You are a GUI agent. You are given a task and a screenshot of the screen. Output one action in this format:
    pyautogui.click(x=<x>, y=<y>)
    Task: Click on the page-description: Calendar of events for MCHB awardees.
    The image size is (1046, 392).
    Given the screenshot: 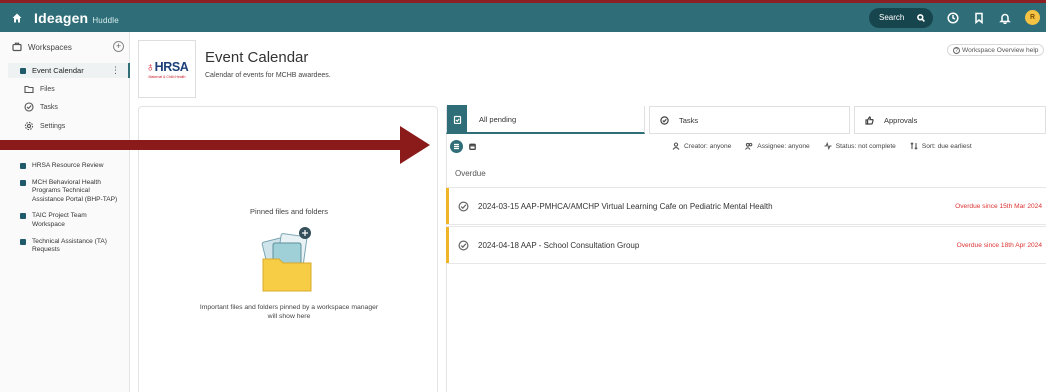 What is the action you would take?
    pyautogui.click(x=268, y=75)
    